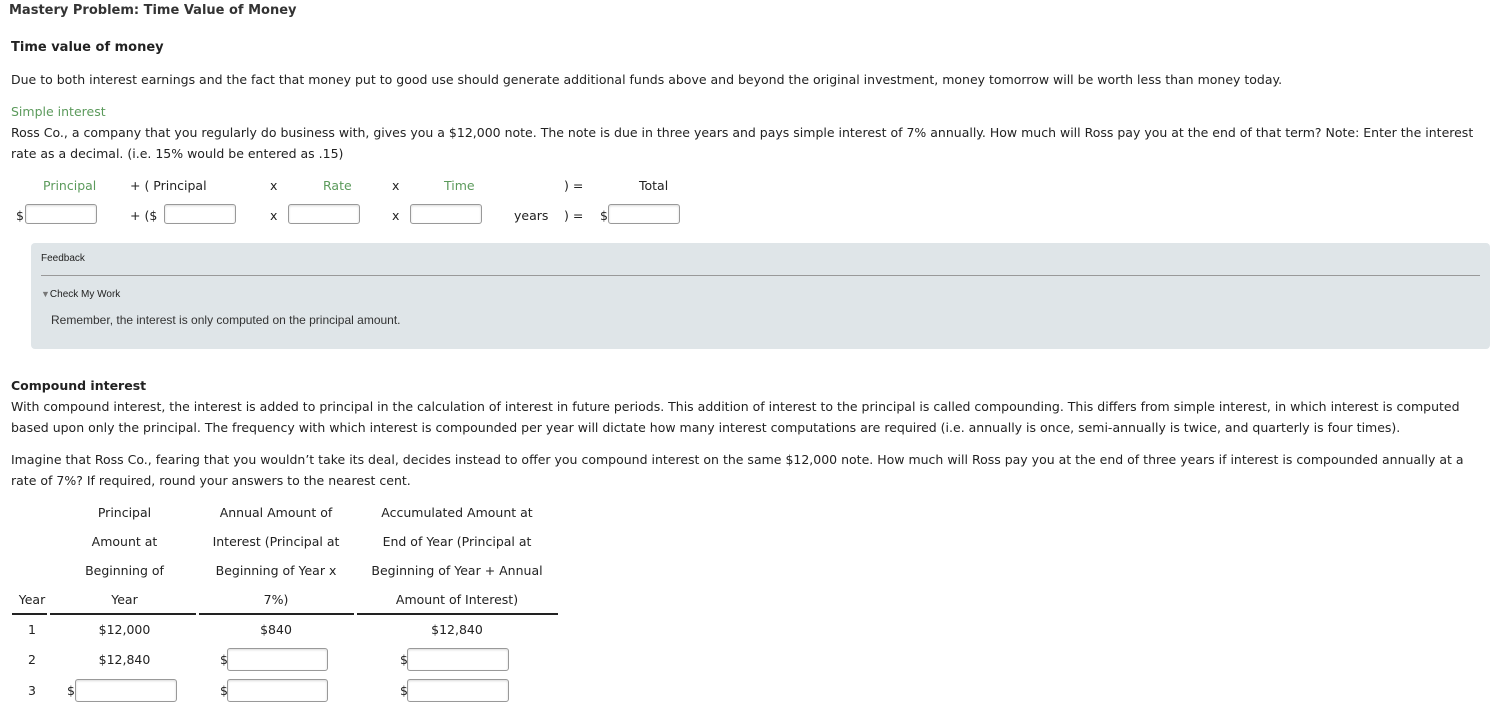  What do you see at coordinates (274, 185) in the screenshot?
I see `label-times-1: x` at bounding box center [274, 185].